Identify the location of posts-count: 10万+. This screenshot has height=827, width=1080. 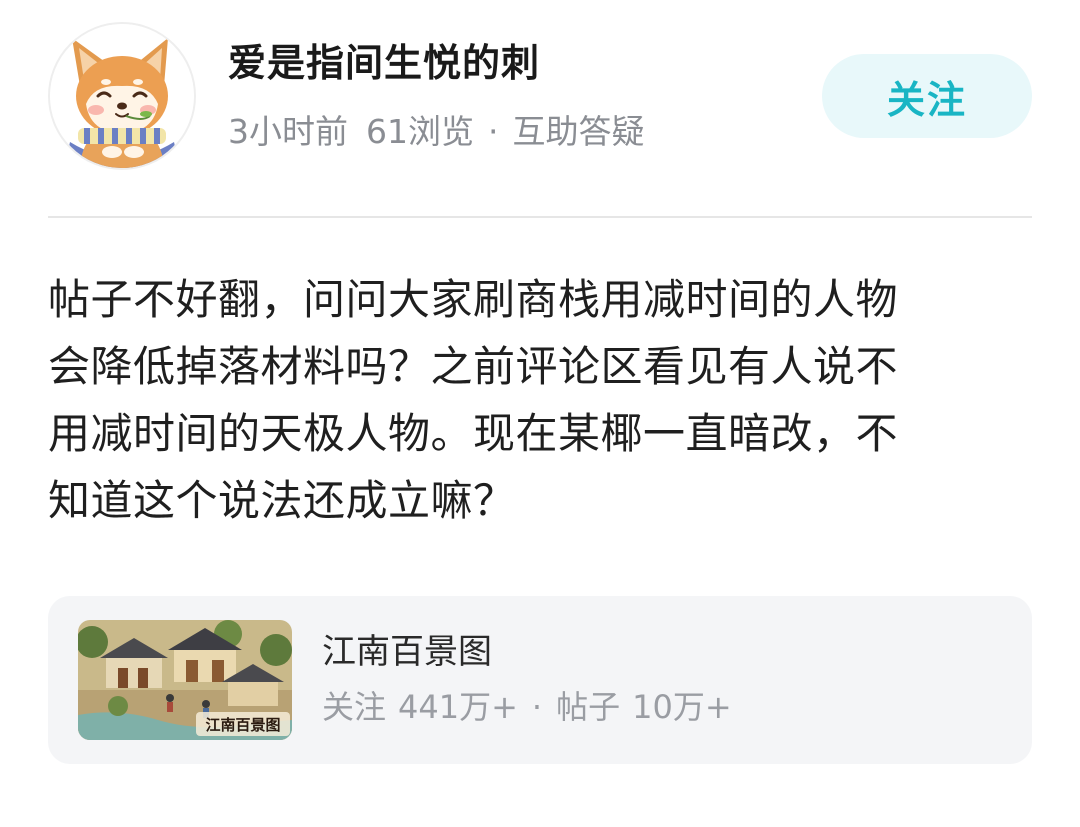
(682, 707).